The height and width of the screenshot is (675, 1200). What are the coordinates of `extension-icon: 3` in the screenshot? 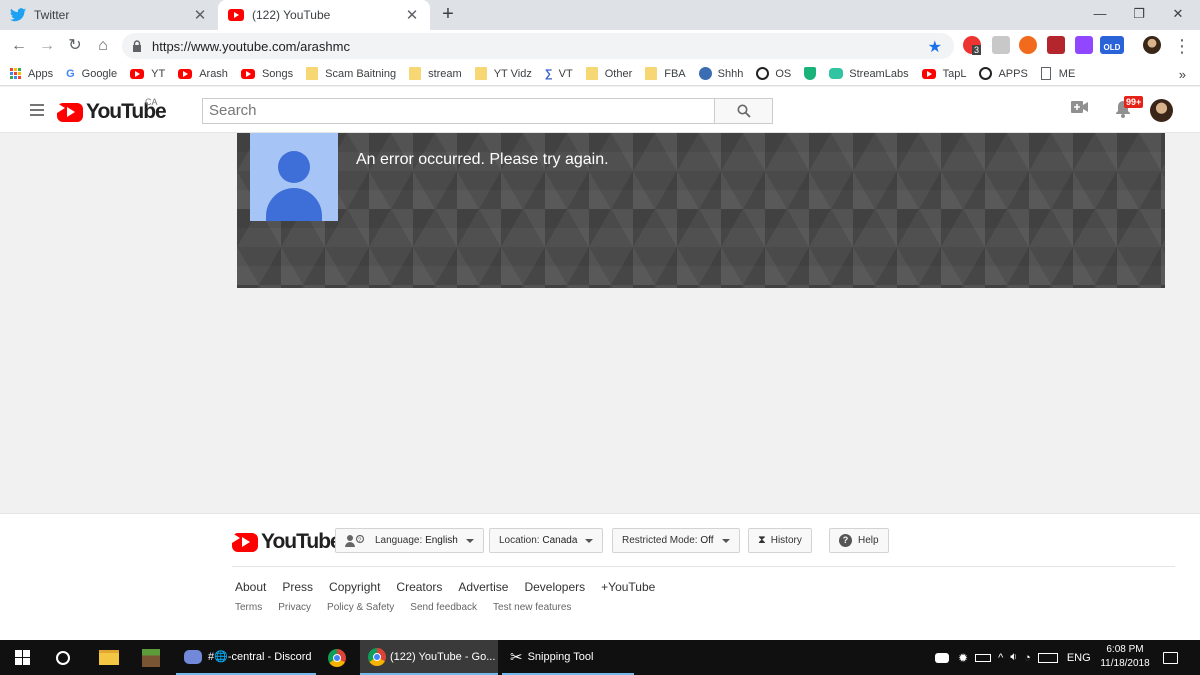 It's located at (972, 45).